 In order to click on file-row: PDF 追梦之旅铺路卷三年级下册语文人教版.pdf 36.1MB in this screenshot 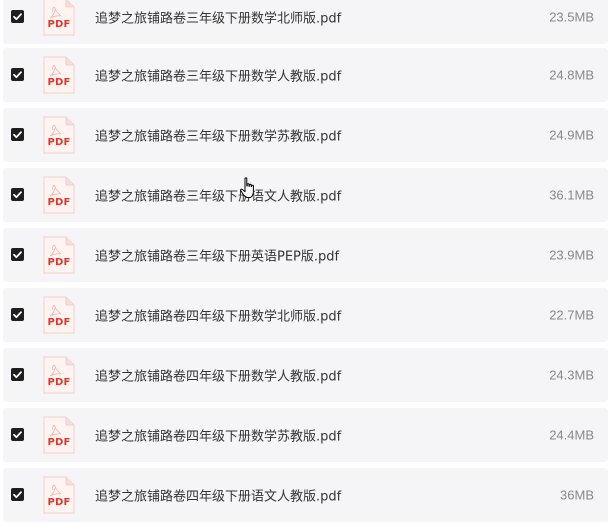, I will do `click(305, 195)`.